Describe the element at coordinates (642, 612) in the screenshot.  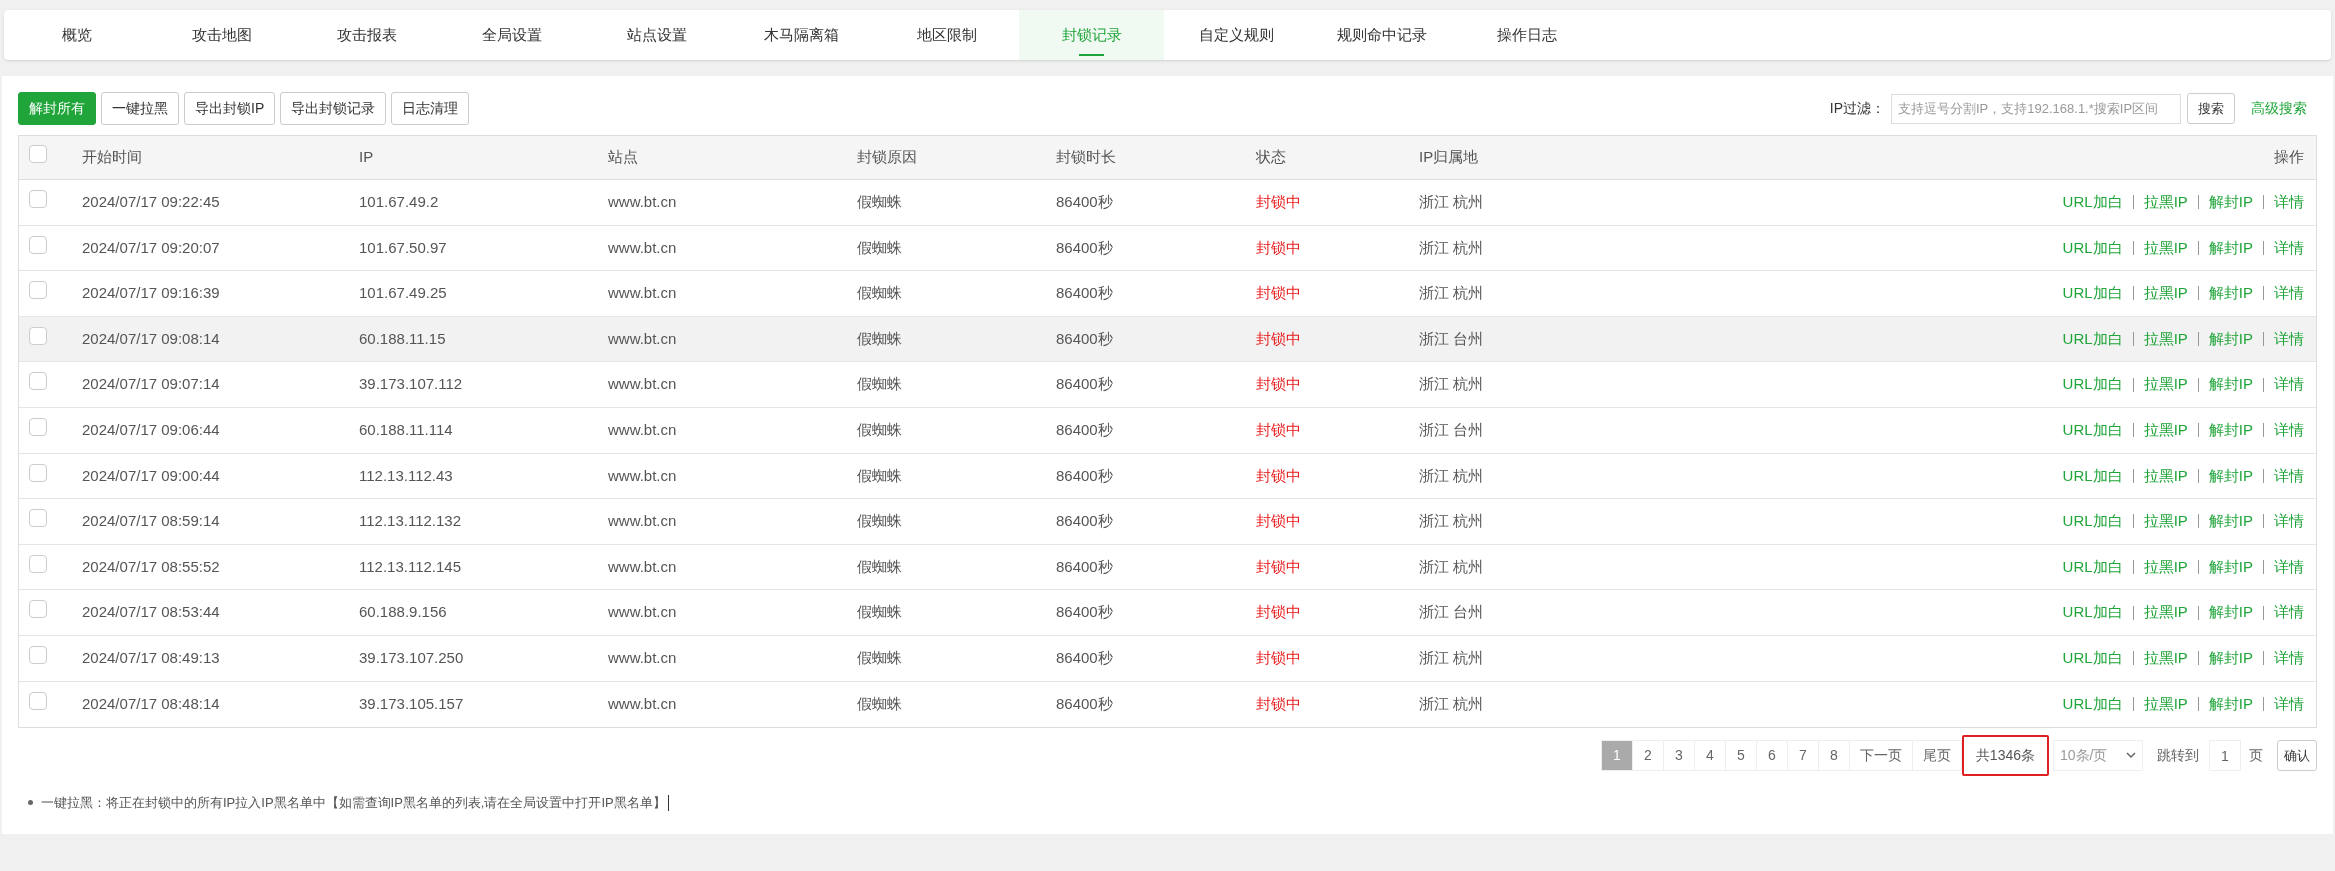
I see `table-cell: www.bt.cn` at that location.